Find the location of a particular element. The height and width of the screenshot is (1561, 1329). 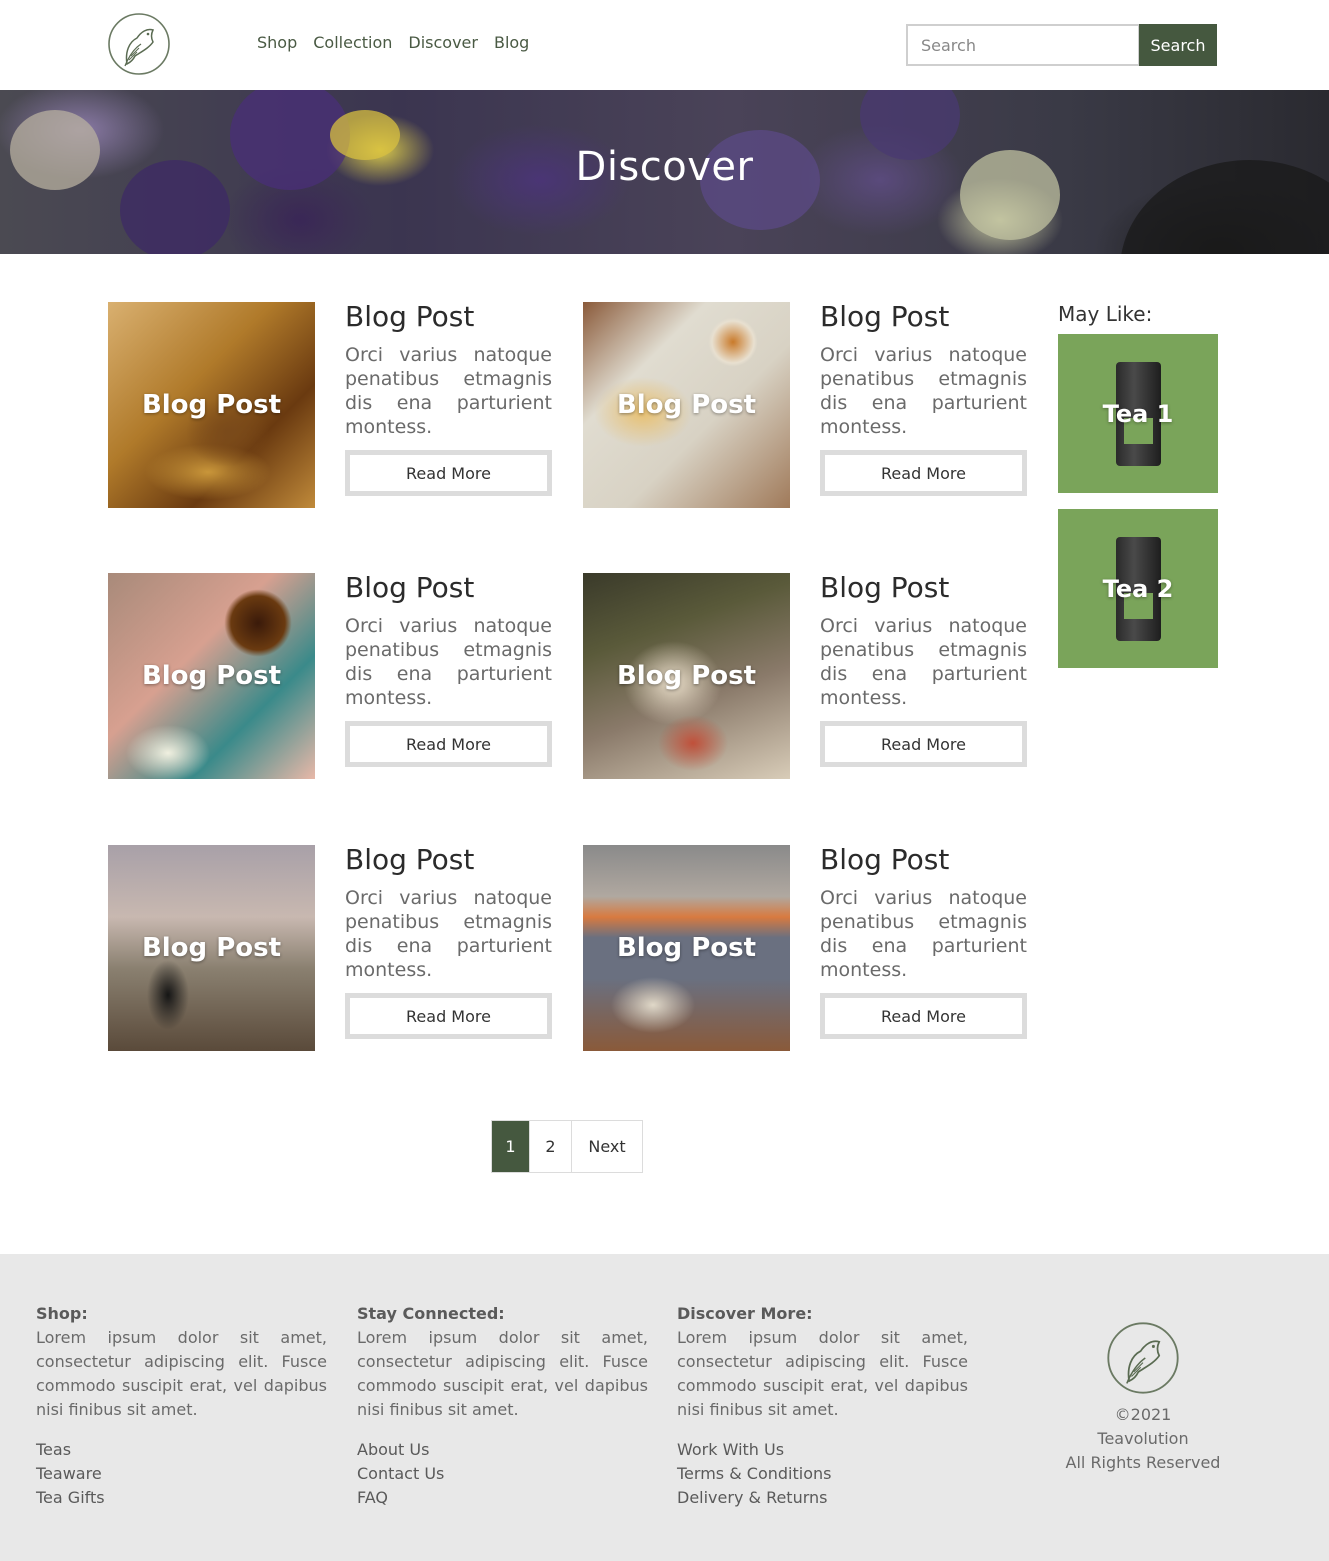

nav-collection: Collection is located at coordinates (352, 42).